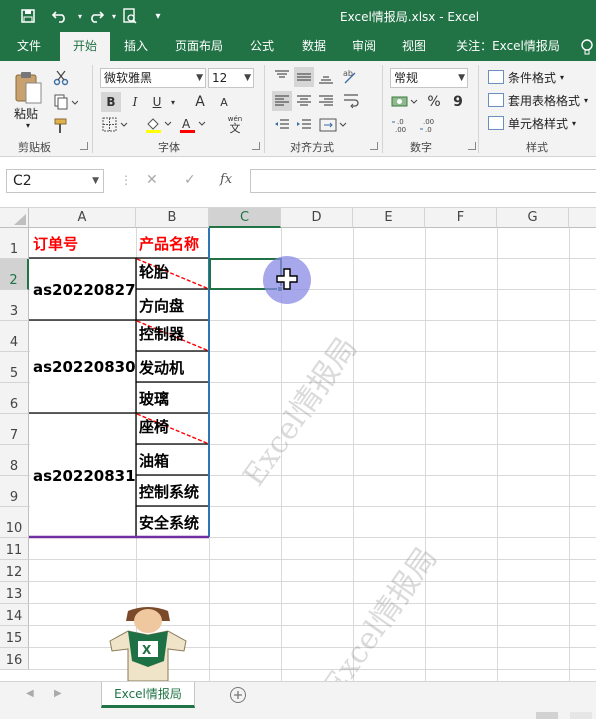 The image size is (596, 719). I want to click on name-box: C2 ▼, so click(55, 181).